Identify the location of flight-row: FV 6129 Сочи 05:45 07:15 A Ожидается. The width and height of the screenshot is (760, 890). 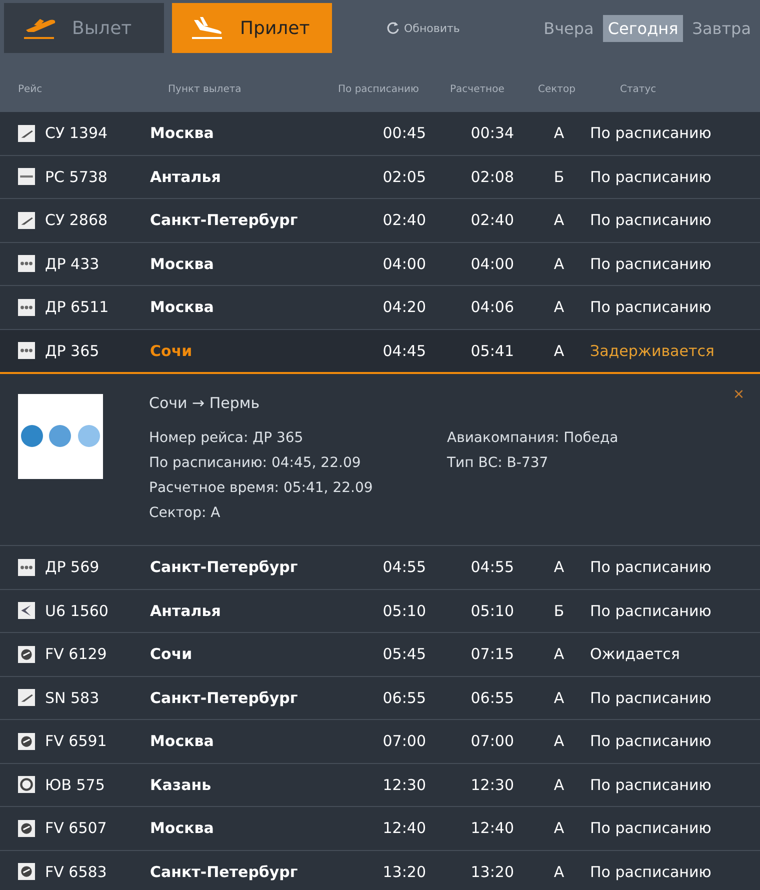
(380, 654).